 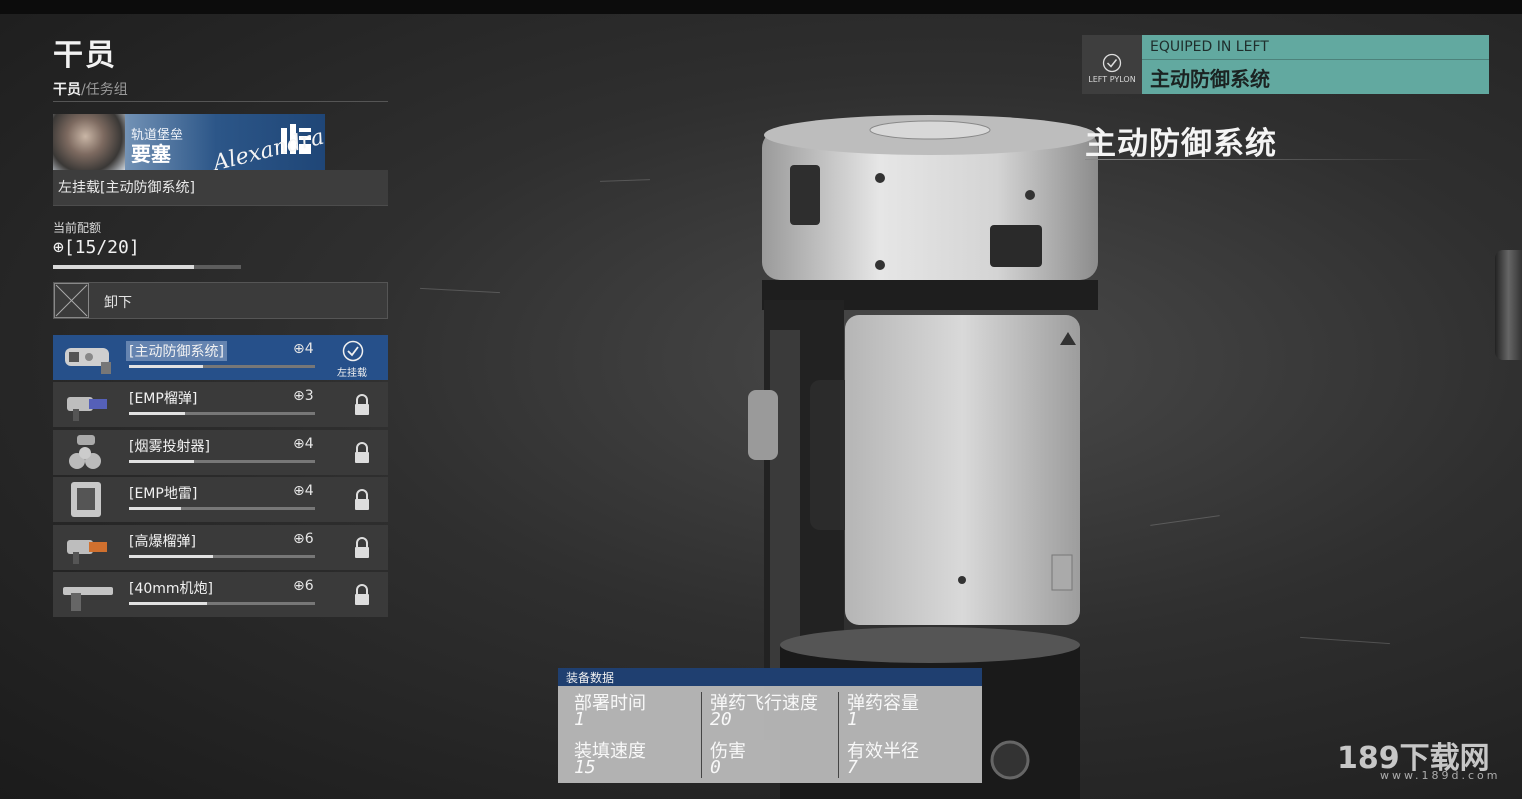 What do you see at coordinates (590, 678) in the screenshot?
I see `stats-header-label: 装备数据` at bounding box center [590, 678].